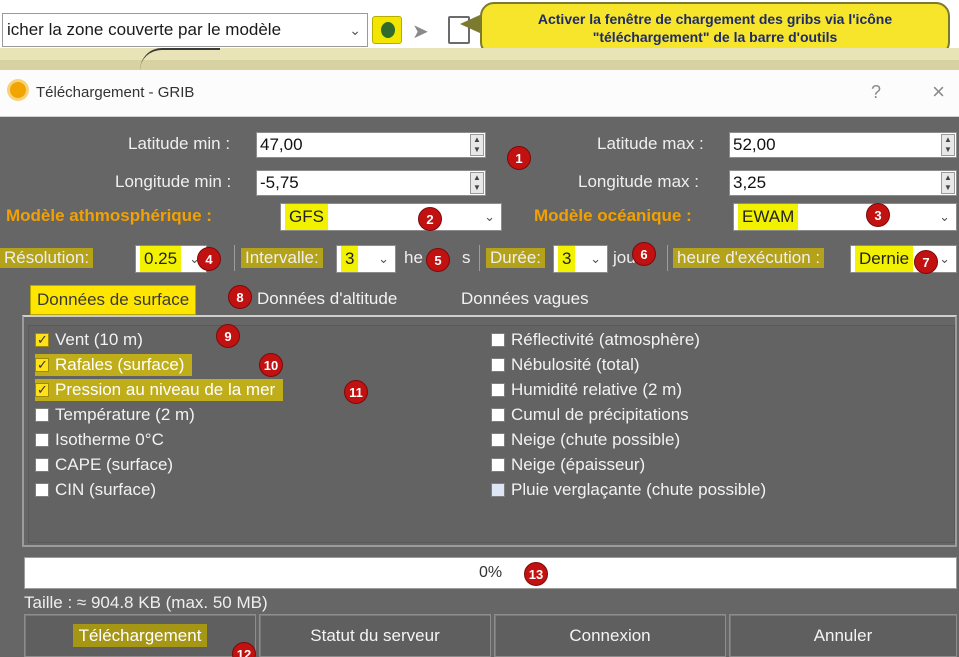 This screenshot has width=959, height=657. What do you see at coordinates (580, 259) in the screenshot?
I see `duration-select: 3 ⌄` at bounding box center [580, 259].